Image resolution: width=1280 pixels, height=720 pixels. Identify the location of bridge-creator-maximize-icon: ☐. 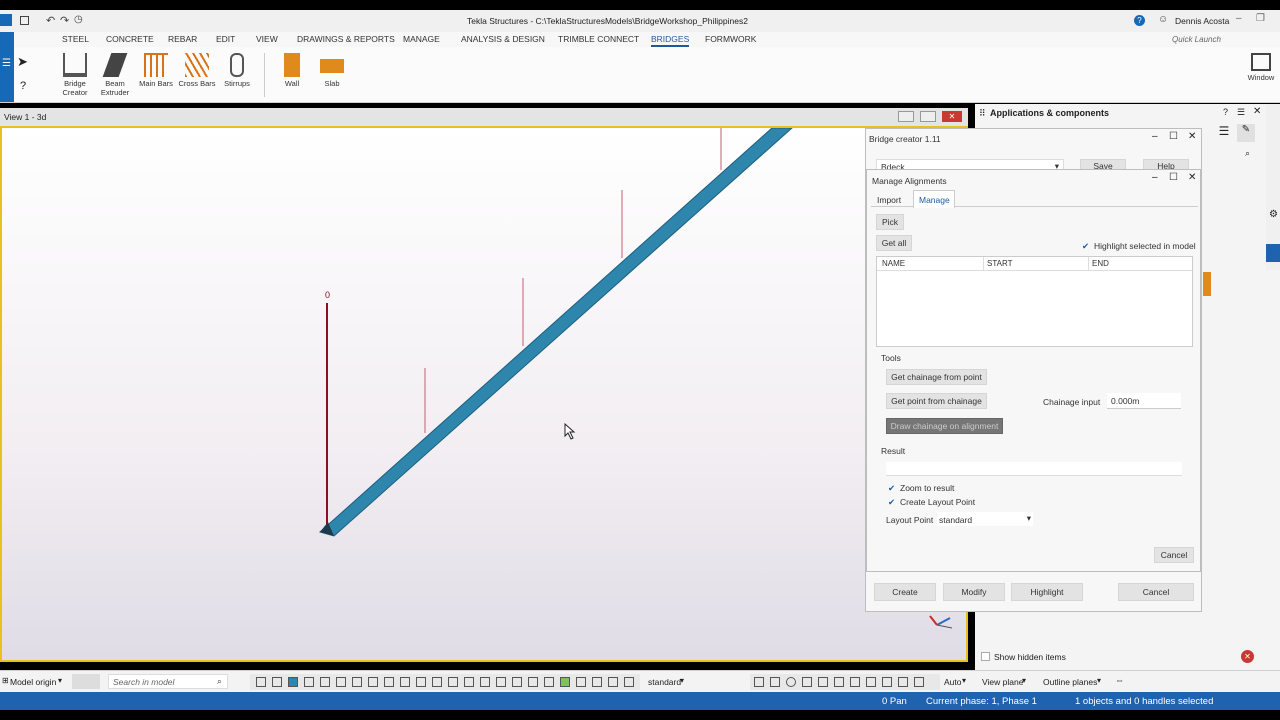
(1173, 136).